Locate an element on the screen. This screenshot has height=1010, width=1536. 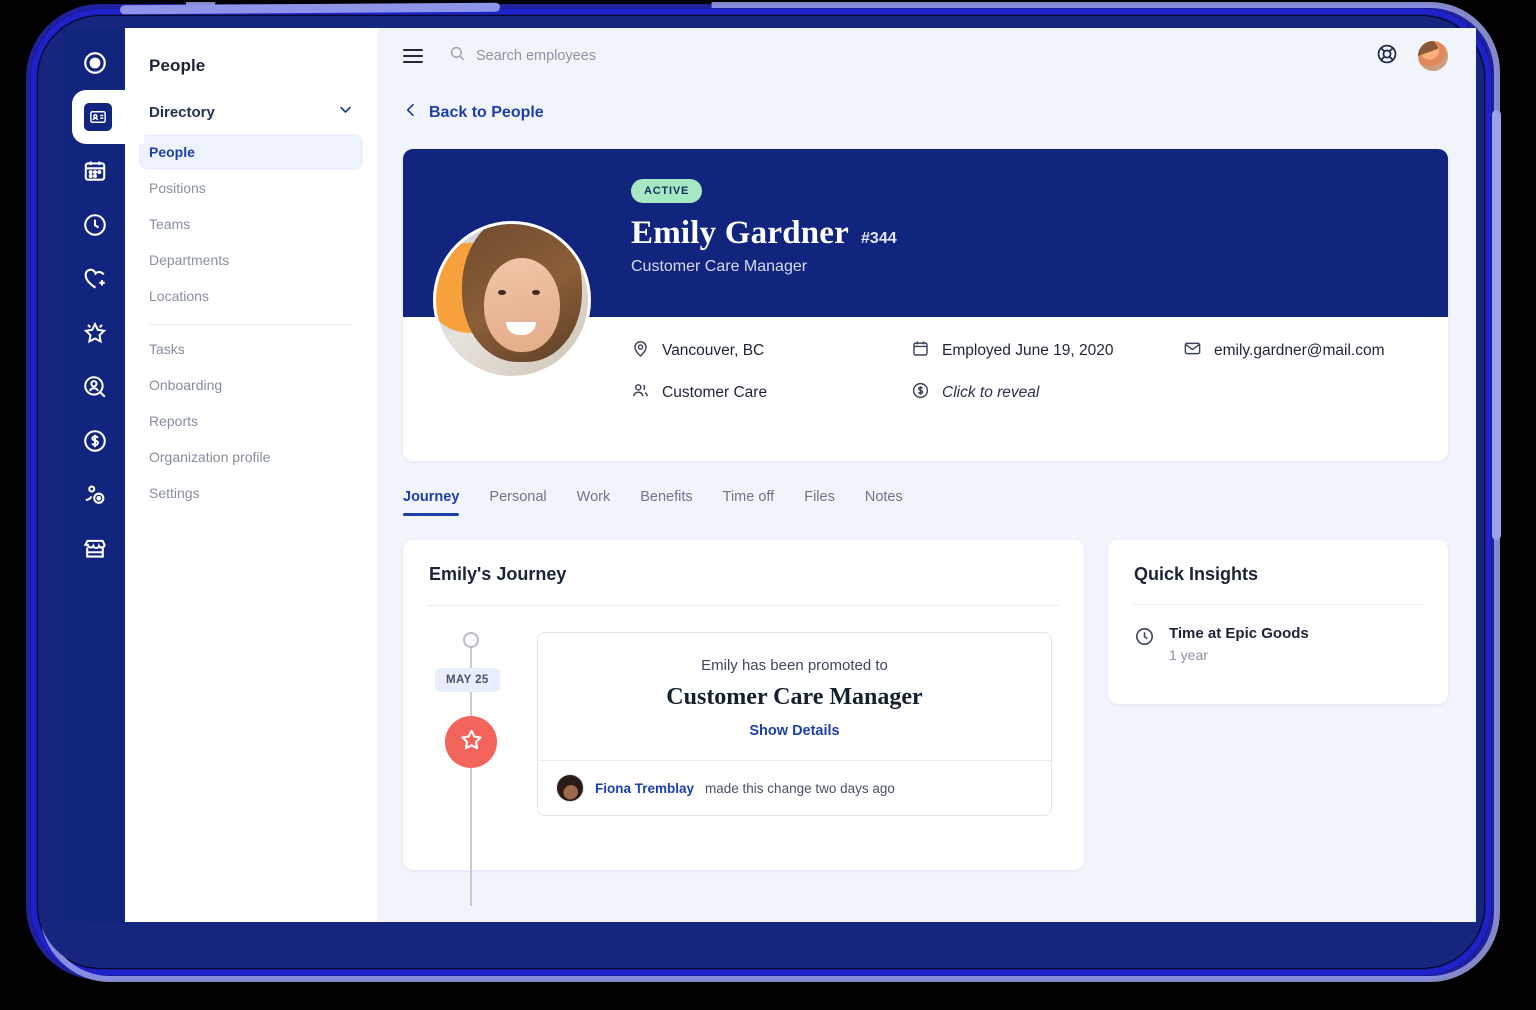
sidebar-item-teams: Teams is located at coordinates (251, 224).